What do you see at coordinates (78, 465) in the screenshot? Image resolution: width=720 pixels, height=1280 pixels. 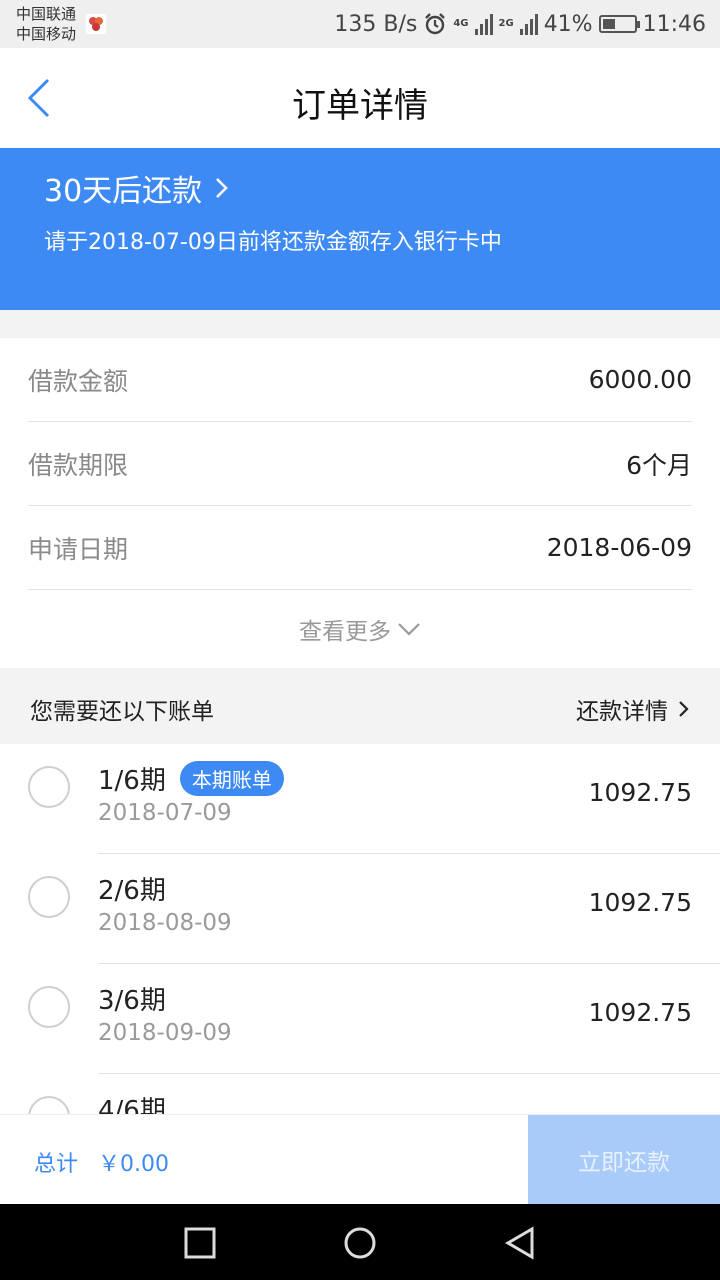 I see `info-label: 借款期限` at bounding box center [78, 465].